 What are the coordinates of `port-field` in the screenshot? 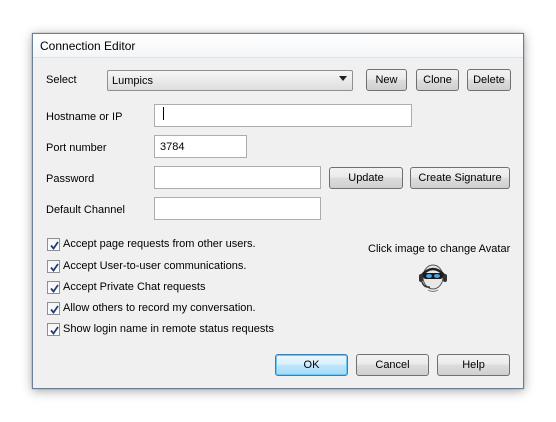 It's located at (200, 146).